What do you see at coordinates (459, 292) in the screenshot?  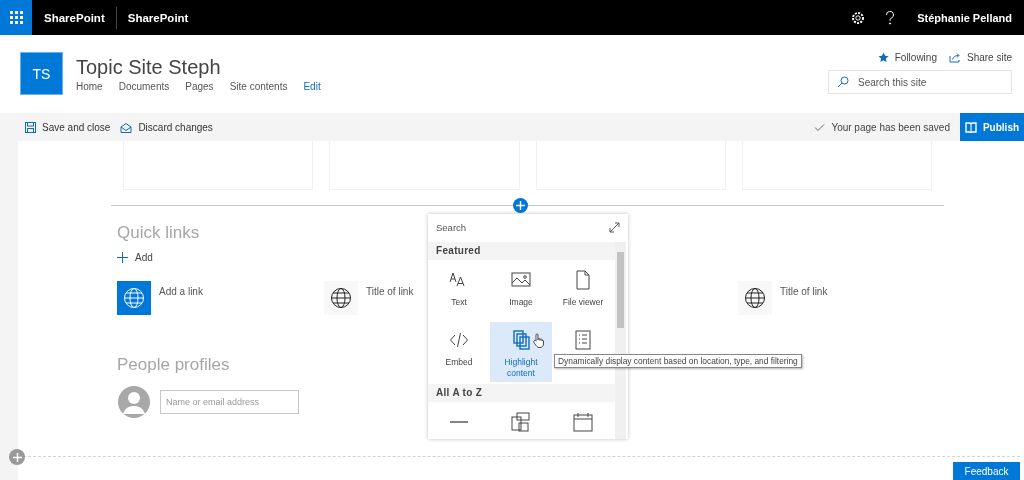 I see `web-part-button: Text` at bounding box center [459, 292].